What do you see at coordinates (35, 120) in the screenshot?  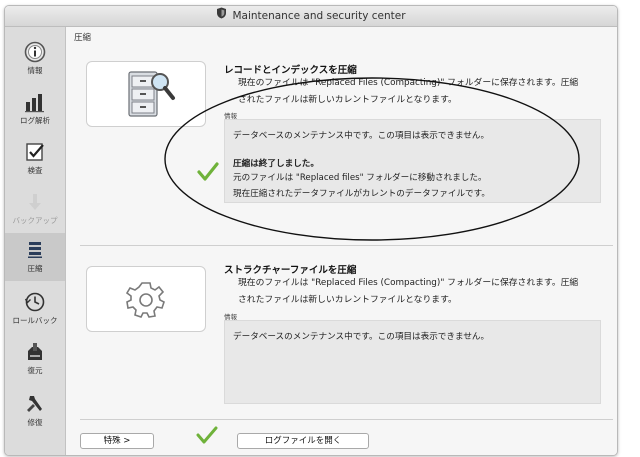 I see `sidebar-item-label: ログ解析` at bounding box center [35, 120].